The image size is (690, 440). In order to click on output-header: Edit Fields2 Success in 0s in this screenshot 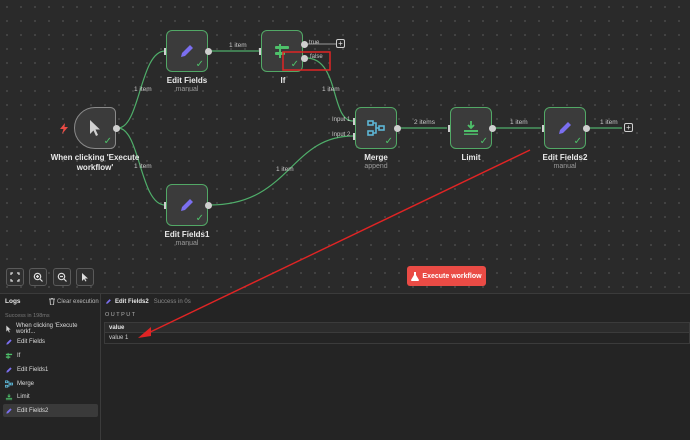, I will do `click(148, 301)`.